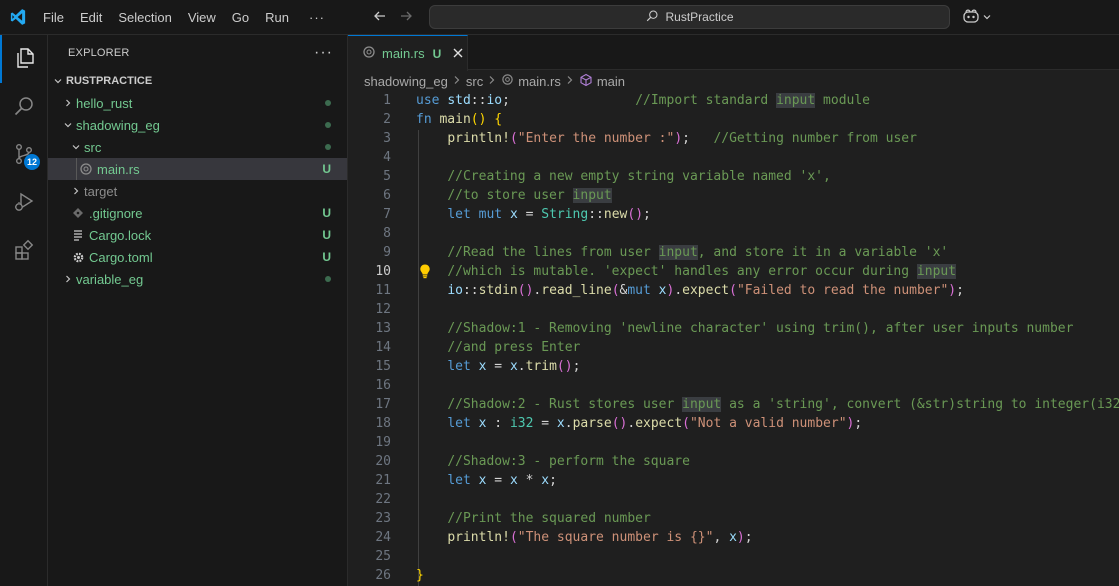 Image resolution: width=1119 pixels, height=586 pixels. What do you see at coordinates (458, 53) in the screenshot?
I see `close-icon` at bounding box center [458, 53].